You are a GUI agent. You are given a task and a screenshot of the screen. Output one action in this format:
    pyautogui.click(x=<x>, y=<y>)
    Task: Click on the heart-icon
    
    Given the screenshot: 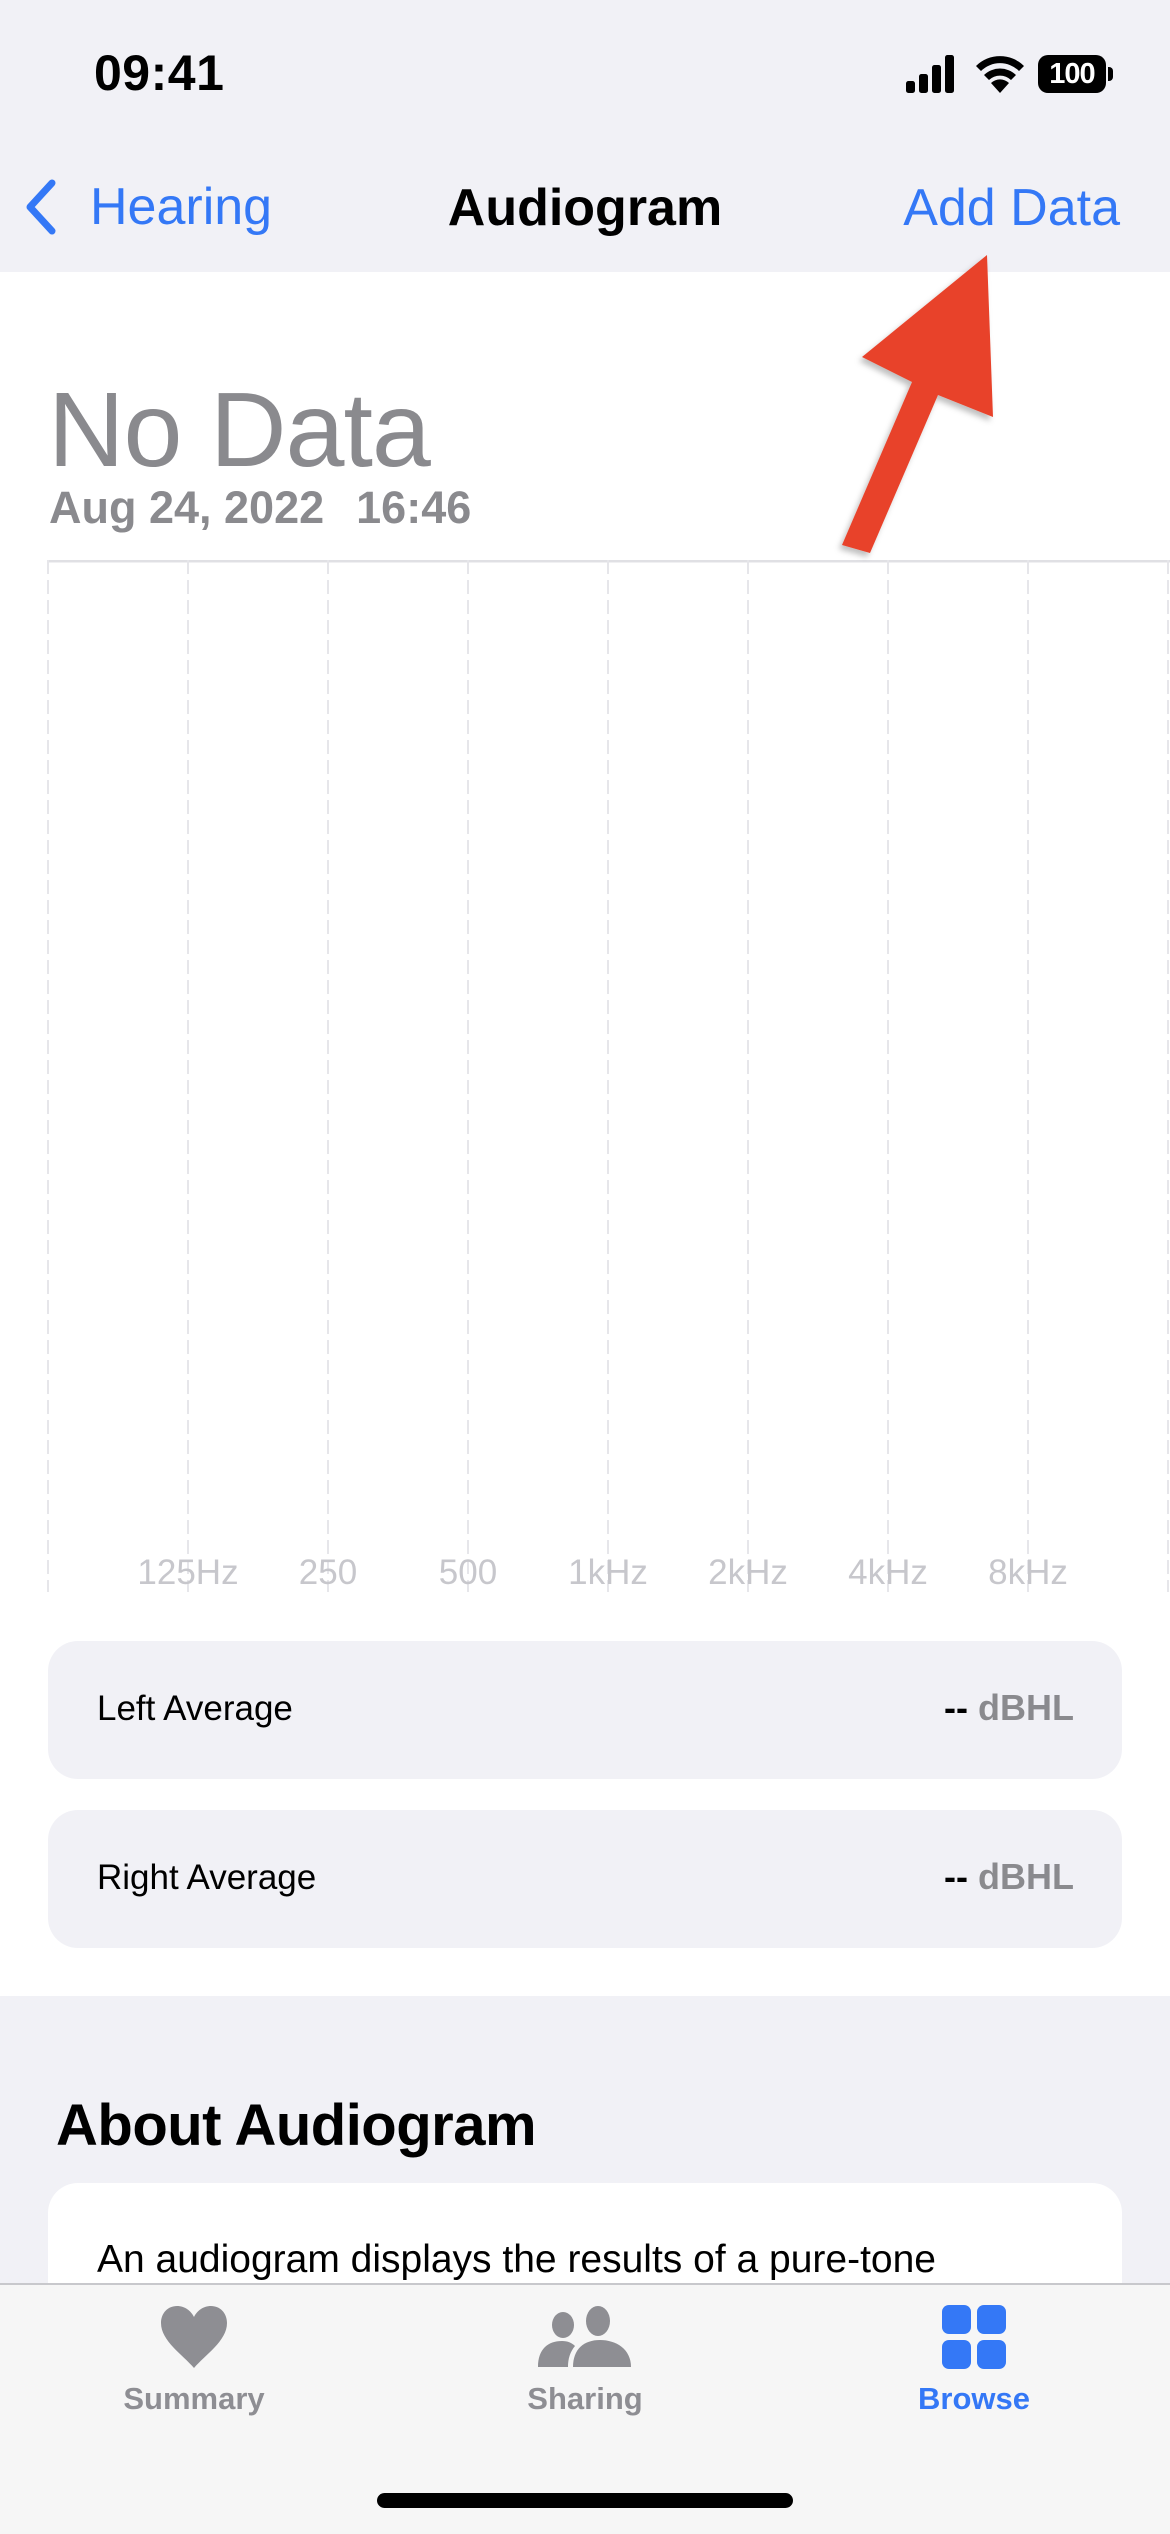 What is the action you would take?
    pyautogui.click(x=194, y=2337)
    